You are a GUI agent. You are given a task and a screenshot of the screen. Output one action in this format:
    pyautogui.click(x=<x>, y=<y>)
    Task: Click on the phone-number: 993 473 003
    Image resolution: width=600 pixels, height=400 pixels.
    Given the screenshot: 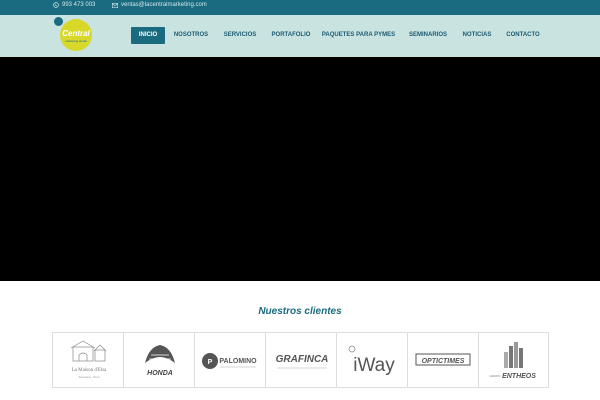 What is the action you would take?
    pyautogui.click(x=79, y=5)
    